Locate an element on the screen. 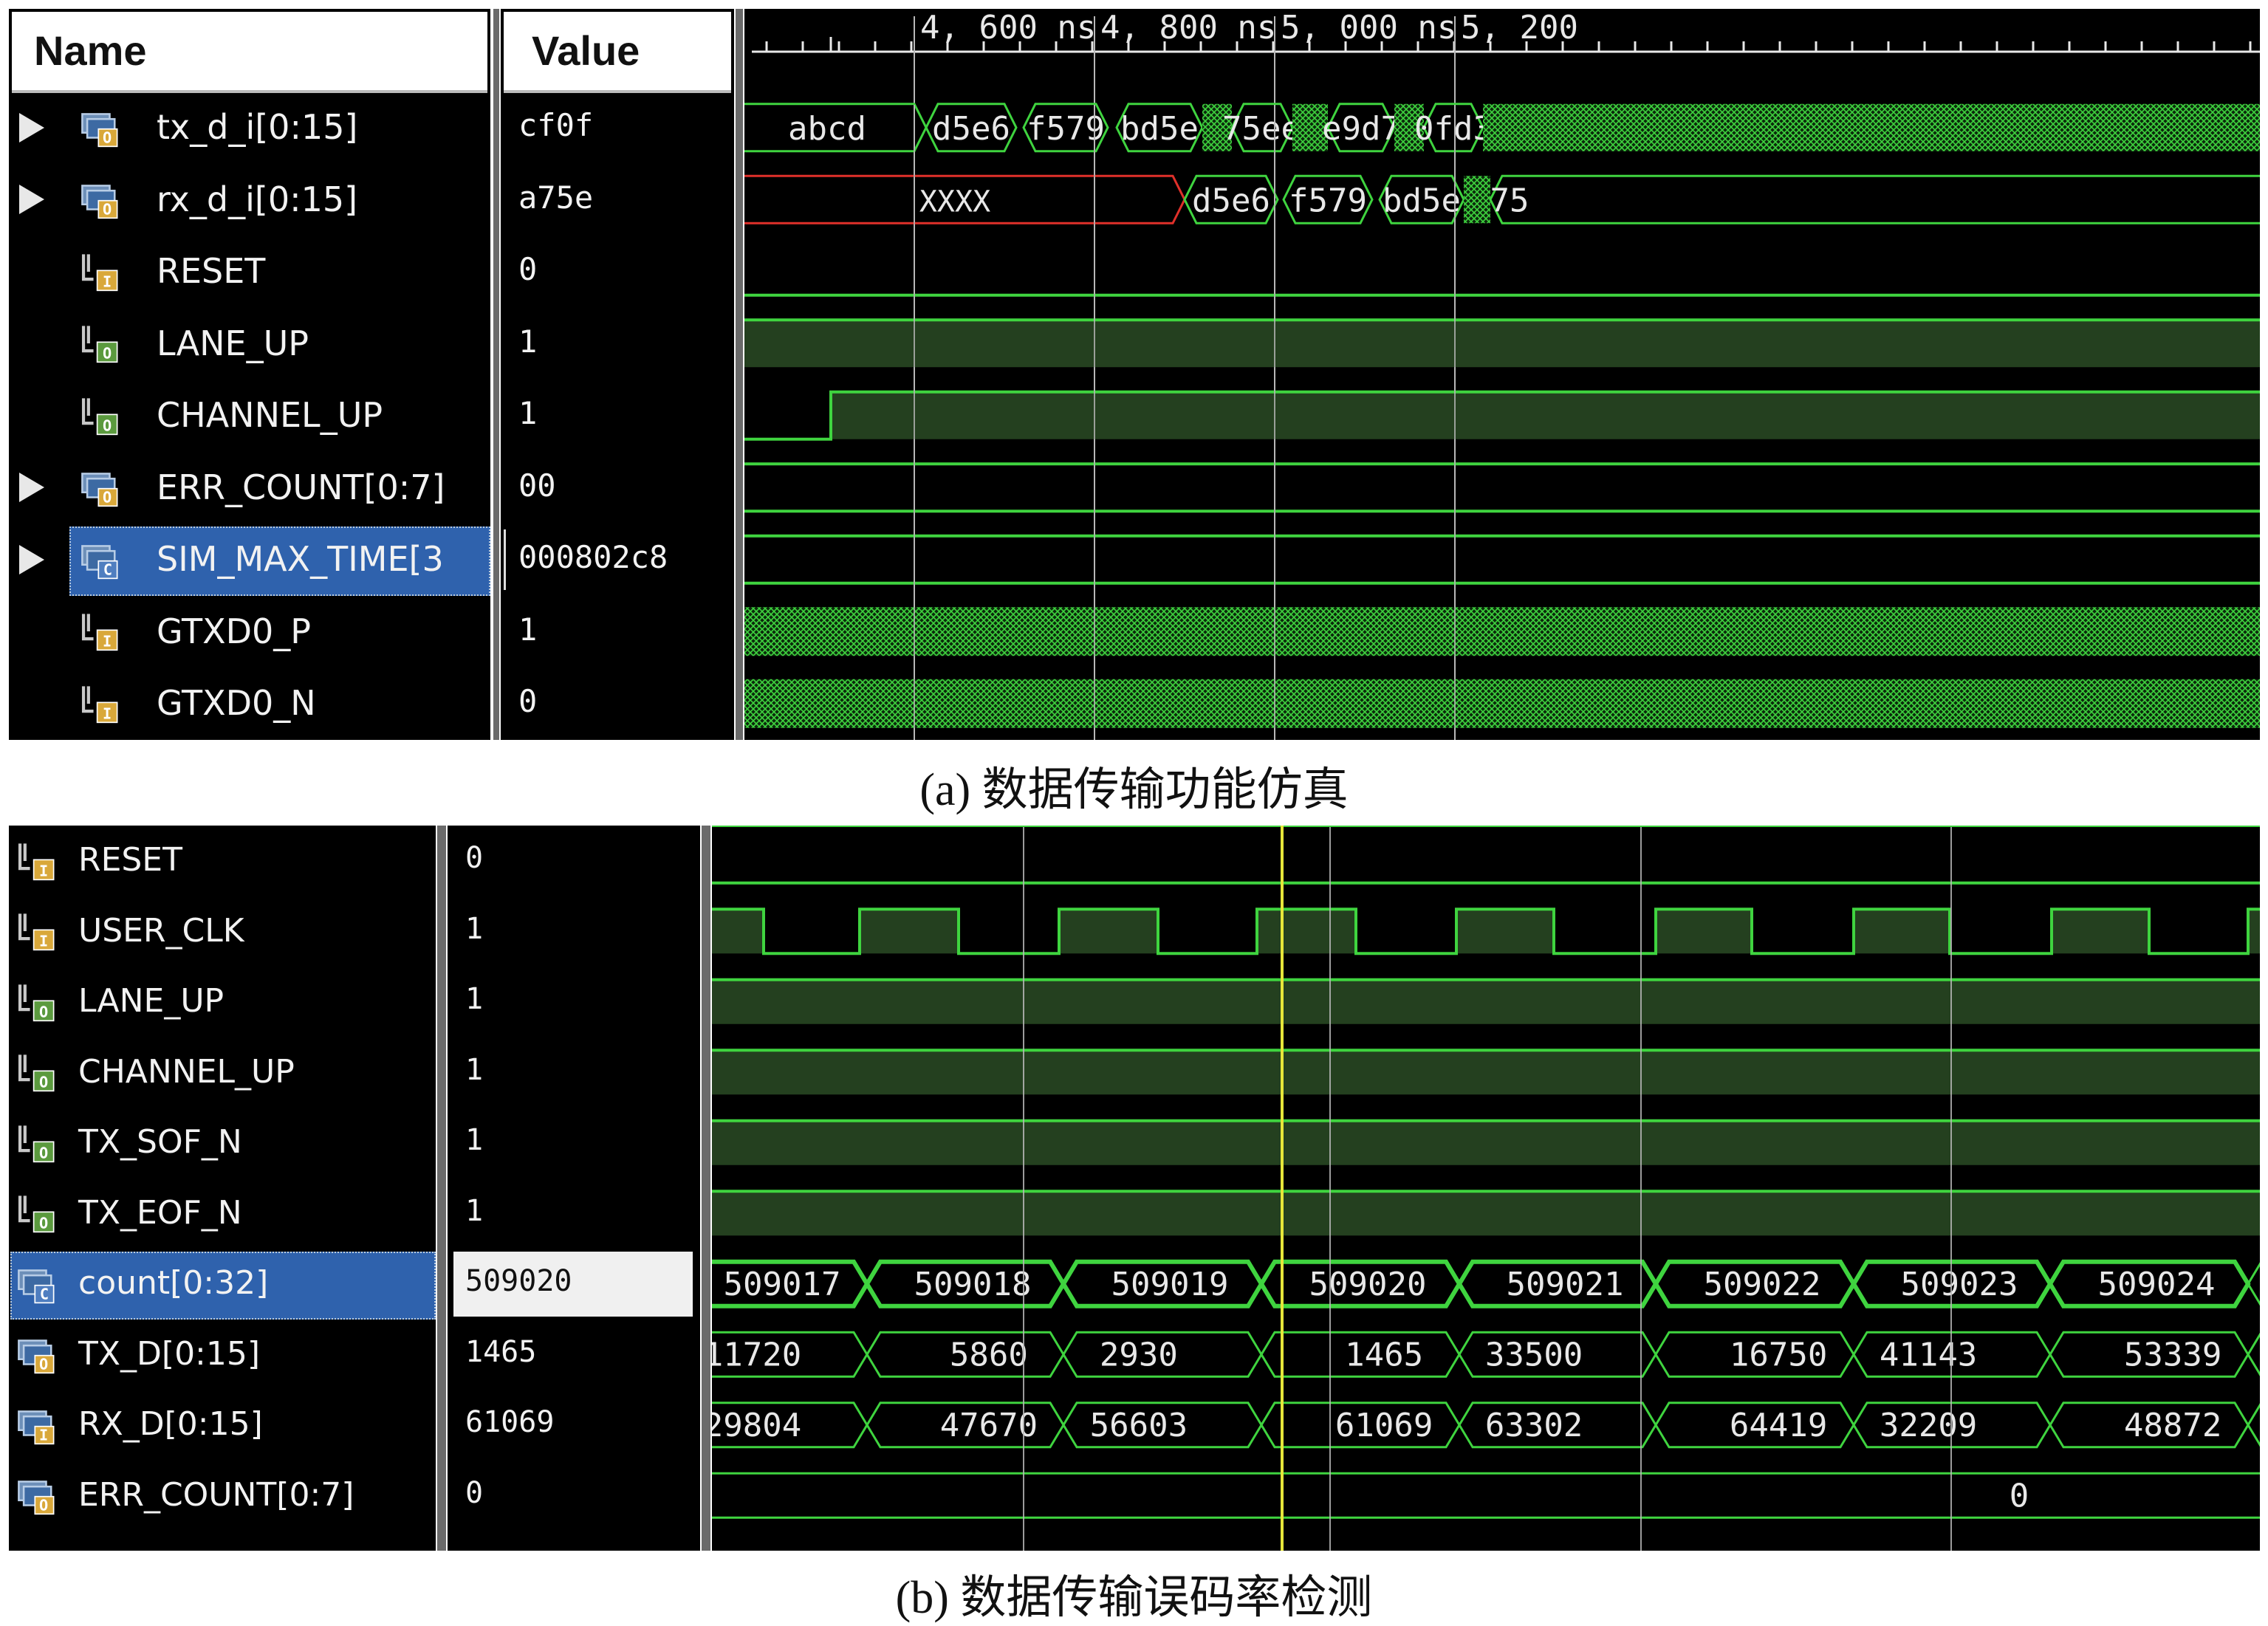  signal-value-row: 00 is located at coordinates (618, 488).